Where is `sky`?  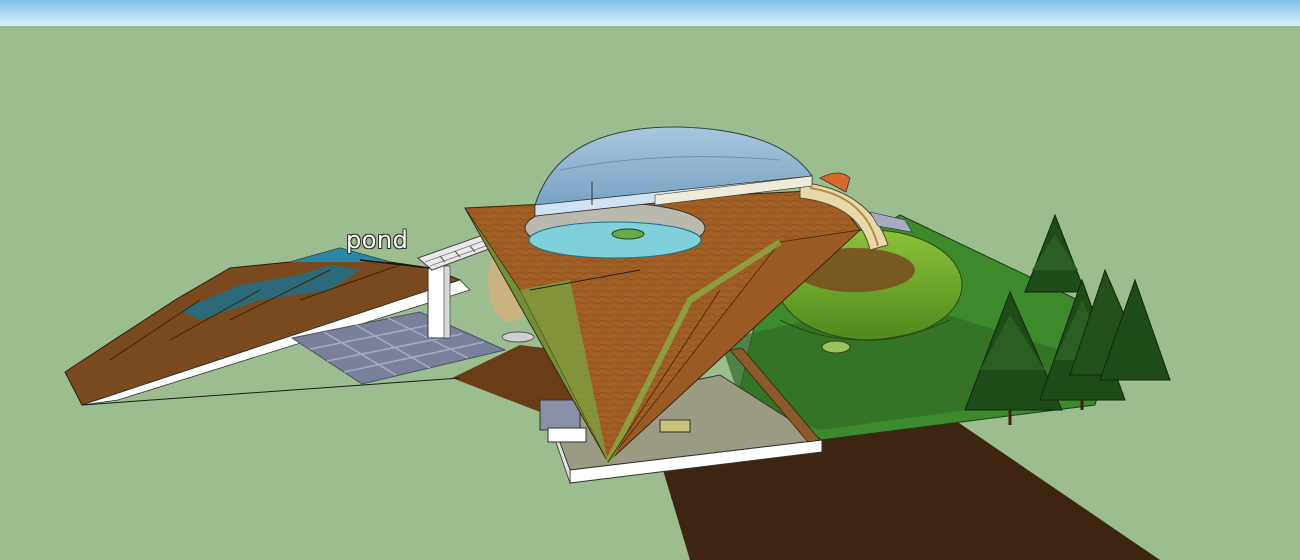
sky is located at coordinates (650, 13).